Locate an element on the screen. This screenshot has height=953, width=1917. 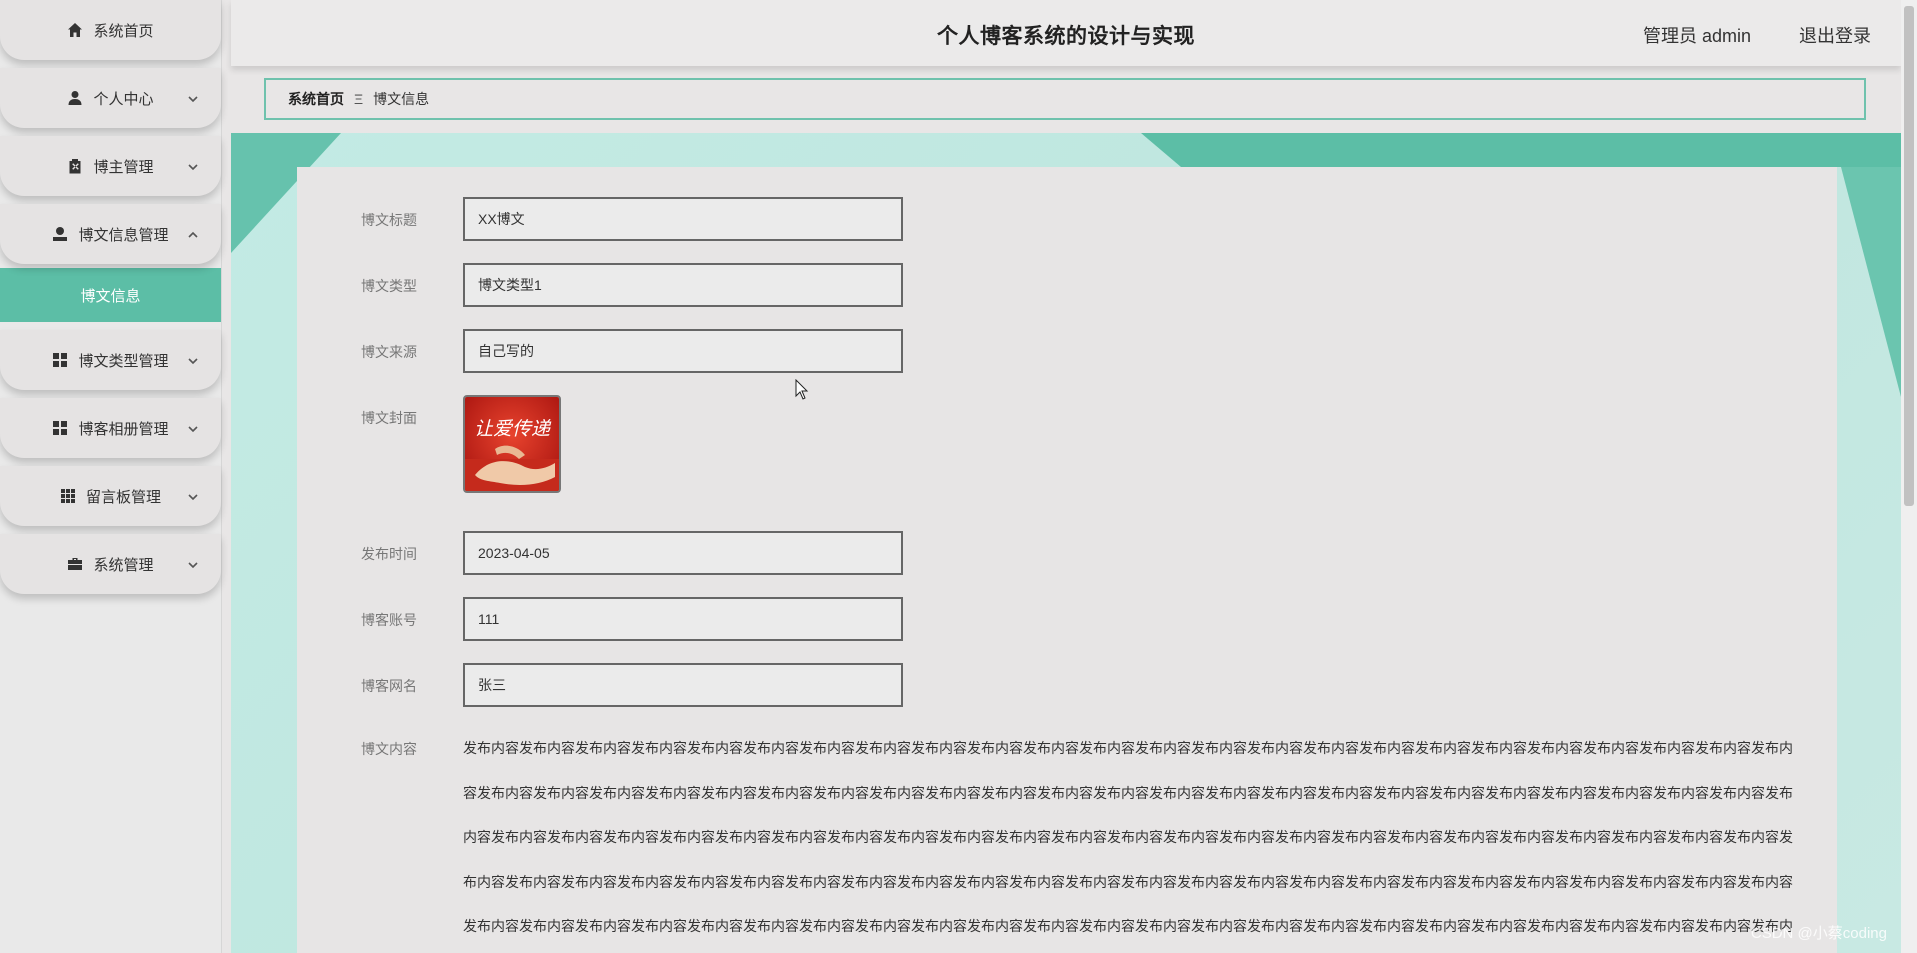
field-label: 博文标题 is located at coordinates (389, 220).